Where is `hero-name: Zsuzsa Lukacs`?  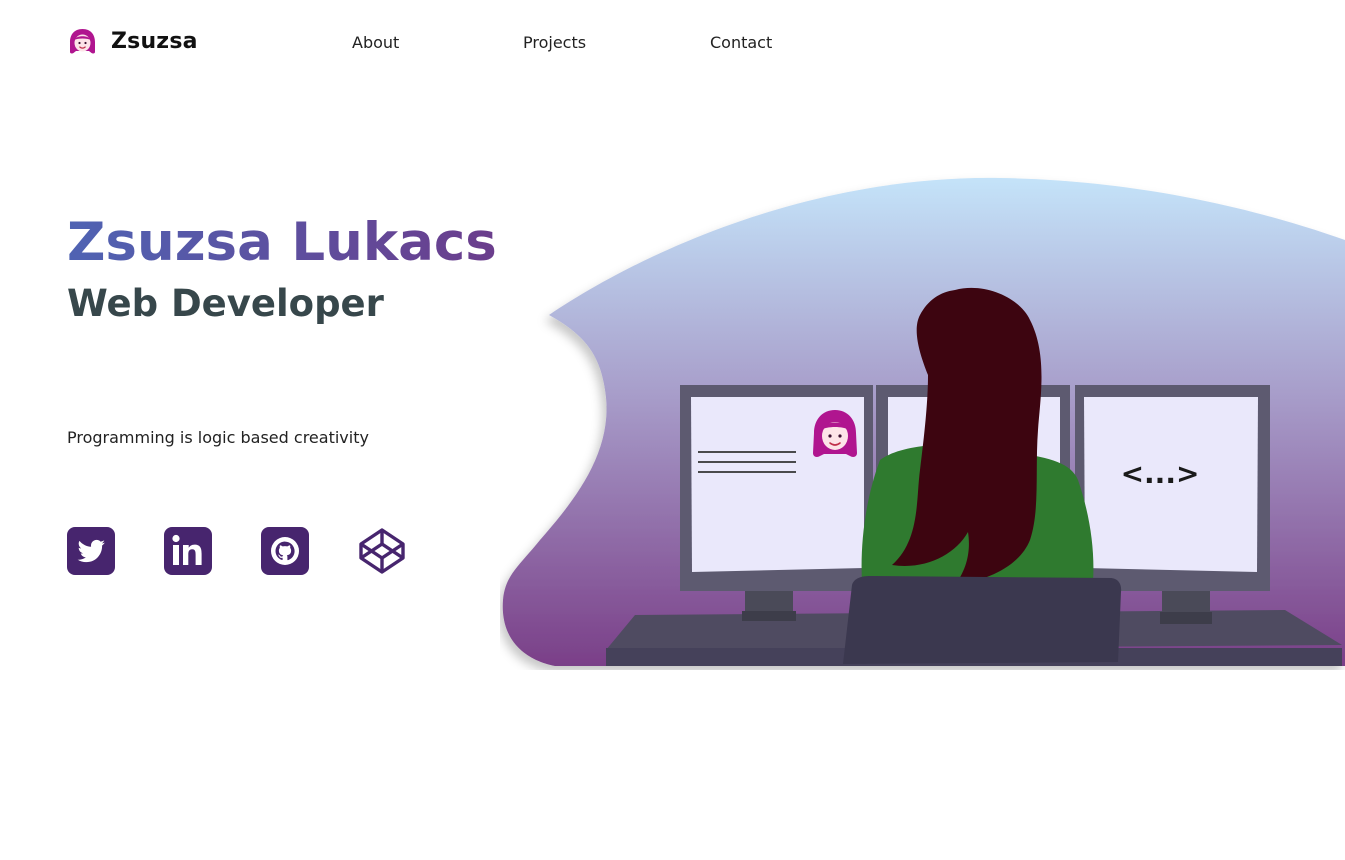
hero-name: Zsuzsa Lukacs is located at coordinates (282, 242).